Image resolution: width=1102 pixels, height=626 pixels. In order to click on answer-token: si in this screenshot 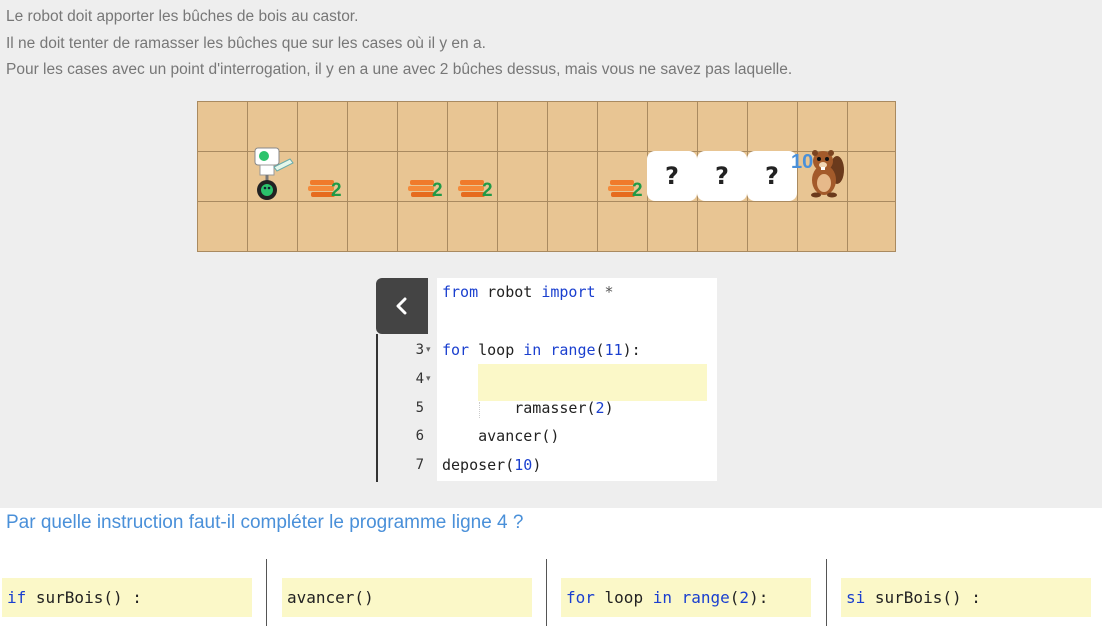, I will do `click(856, 597)`.